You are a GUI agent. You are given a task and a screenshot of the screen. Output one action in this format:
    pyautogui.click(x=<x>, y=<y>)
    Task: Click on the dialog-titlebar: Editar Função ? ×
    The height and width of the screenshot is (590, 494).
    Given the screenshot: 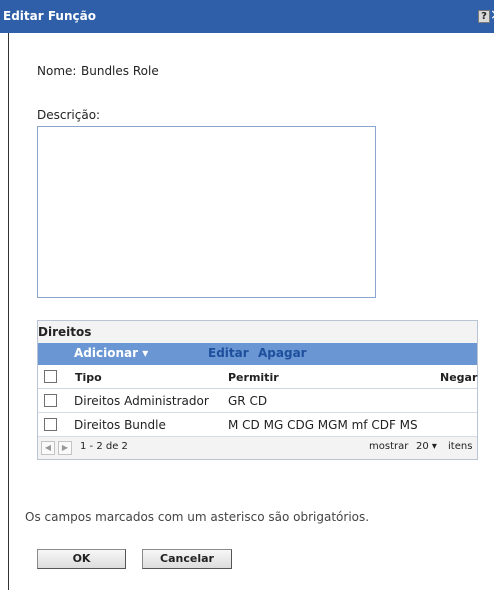 What is the action you would take?
    pyautogui.click(x=247, y=16)
    